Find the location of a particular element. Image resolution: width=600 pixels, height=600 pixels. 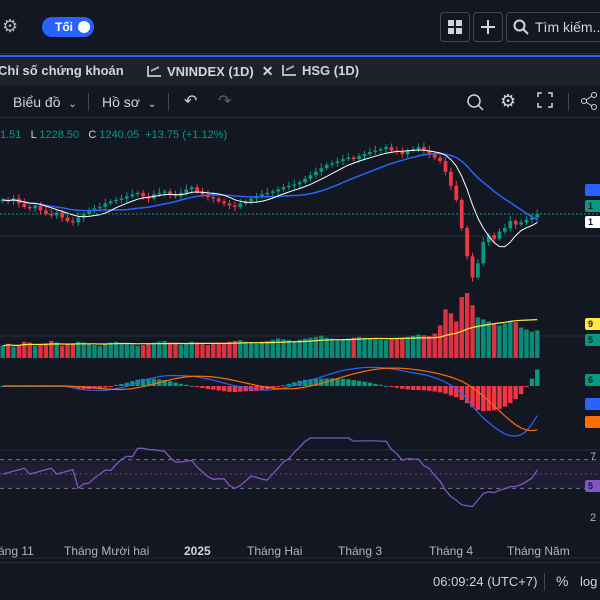

search-icon is located at coordinates (521, 27).